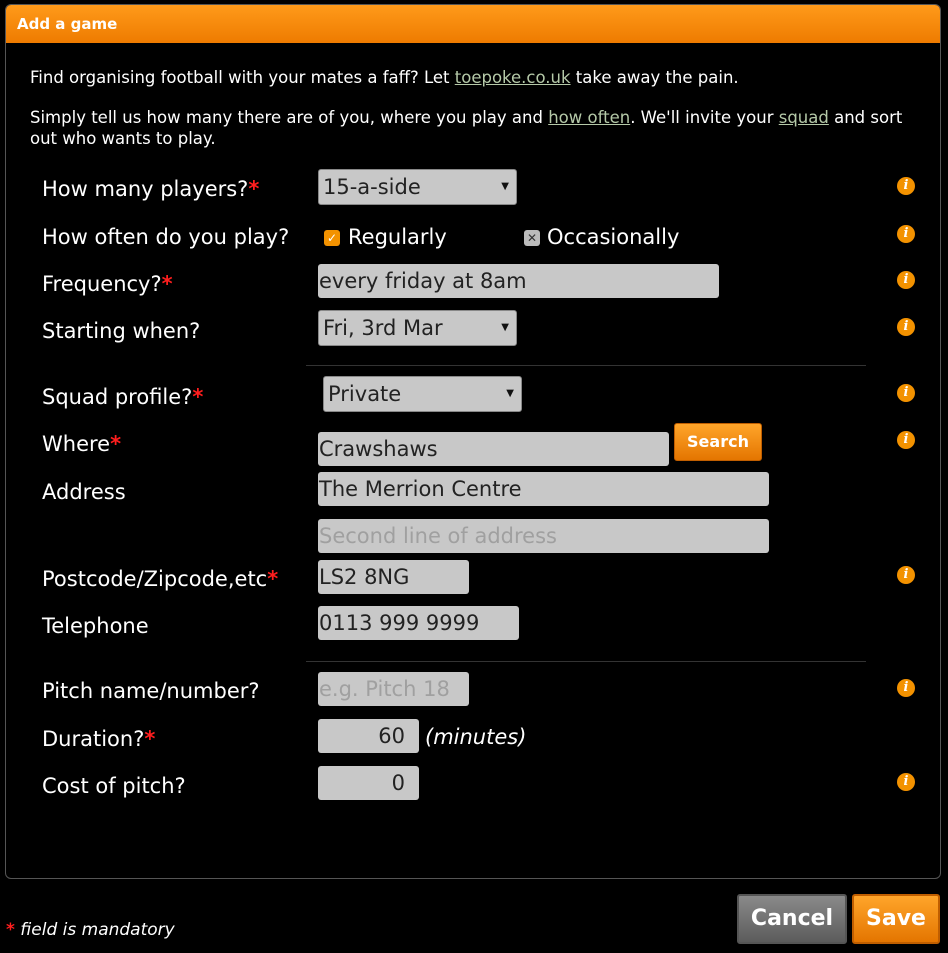 This screenshot has height=953, width=948. Describe the element at coordinates (151, 691) in the screenshot. I see `pitch-label: Pitch name/number?` at that location.